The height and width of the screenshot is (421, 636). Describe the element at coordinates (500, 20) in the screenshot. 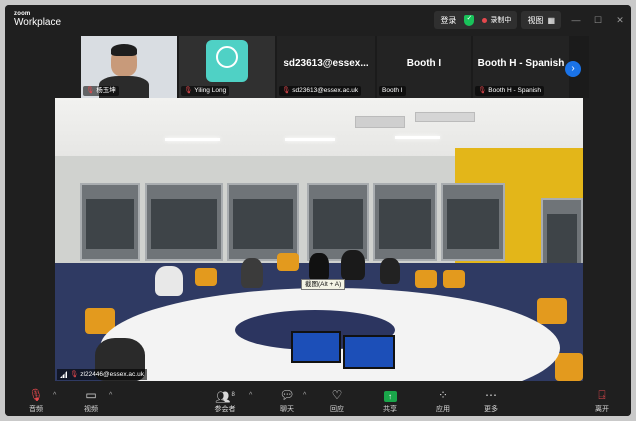

I see `recording-status: 录制中` at that location.